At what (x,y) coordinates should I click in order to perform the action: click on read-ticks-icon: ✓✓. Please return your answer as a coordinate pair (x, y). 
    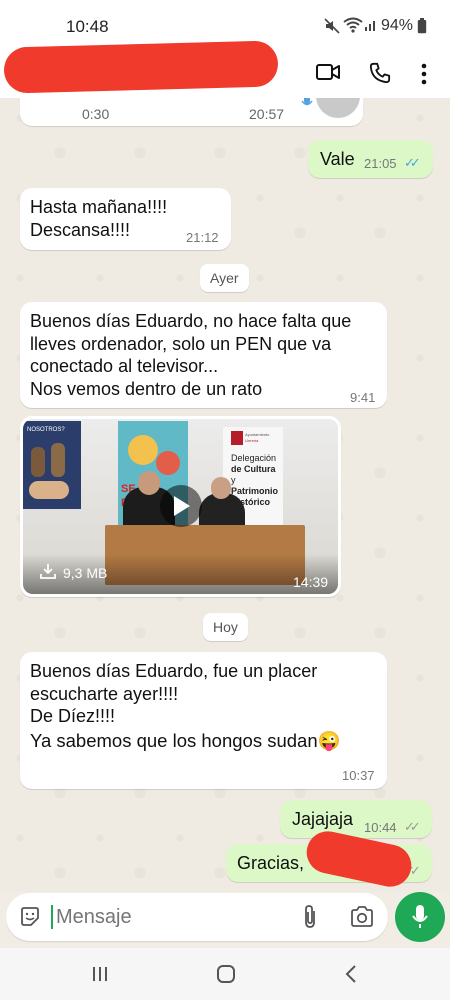
    Looking at the image, I should click on (412, 162).